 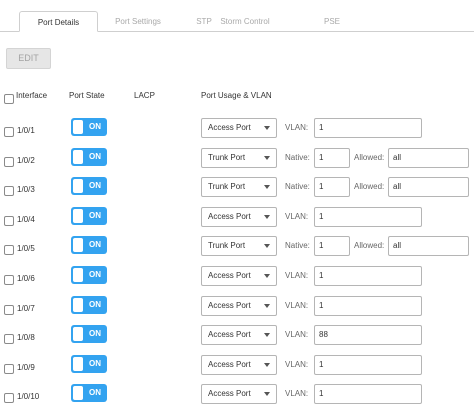 I want to click on interface-name: 1/0/9, so click(x=26, y=367).